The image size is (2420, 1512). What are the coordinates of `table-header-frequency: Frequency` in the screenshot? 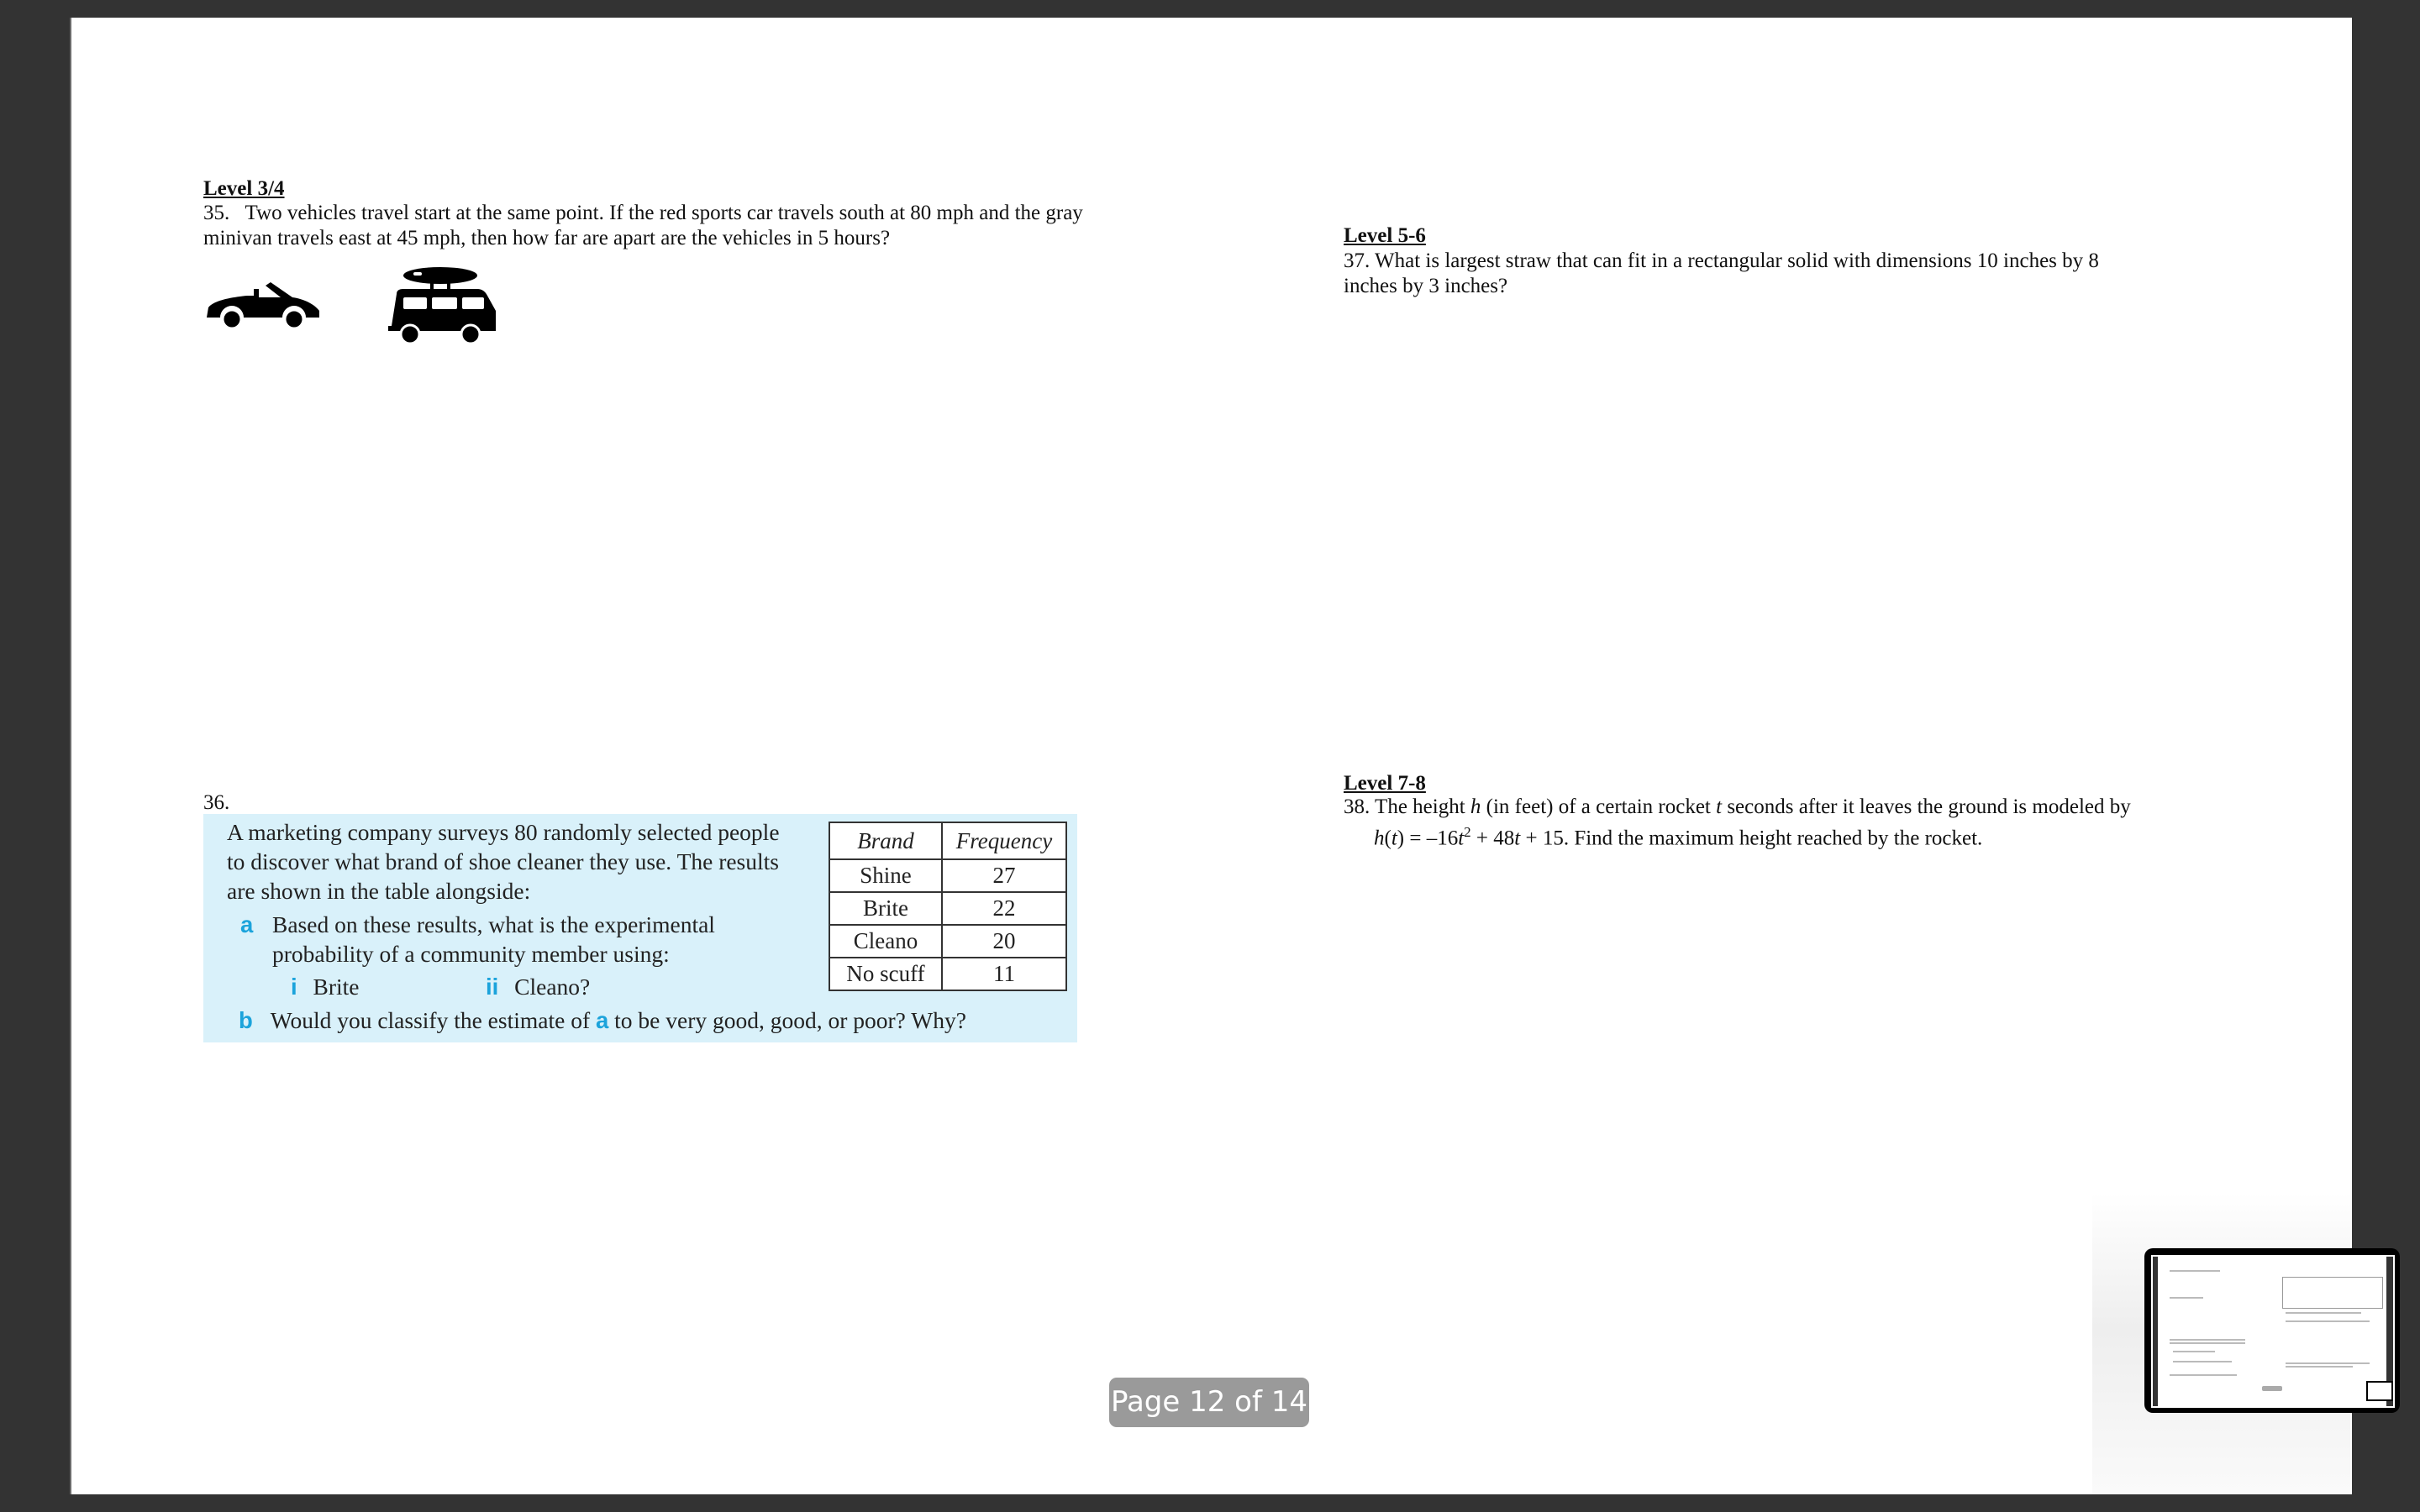 It's located at (1004, 841).